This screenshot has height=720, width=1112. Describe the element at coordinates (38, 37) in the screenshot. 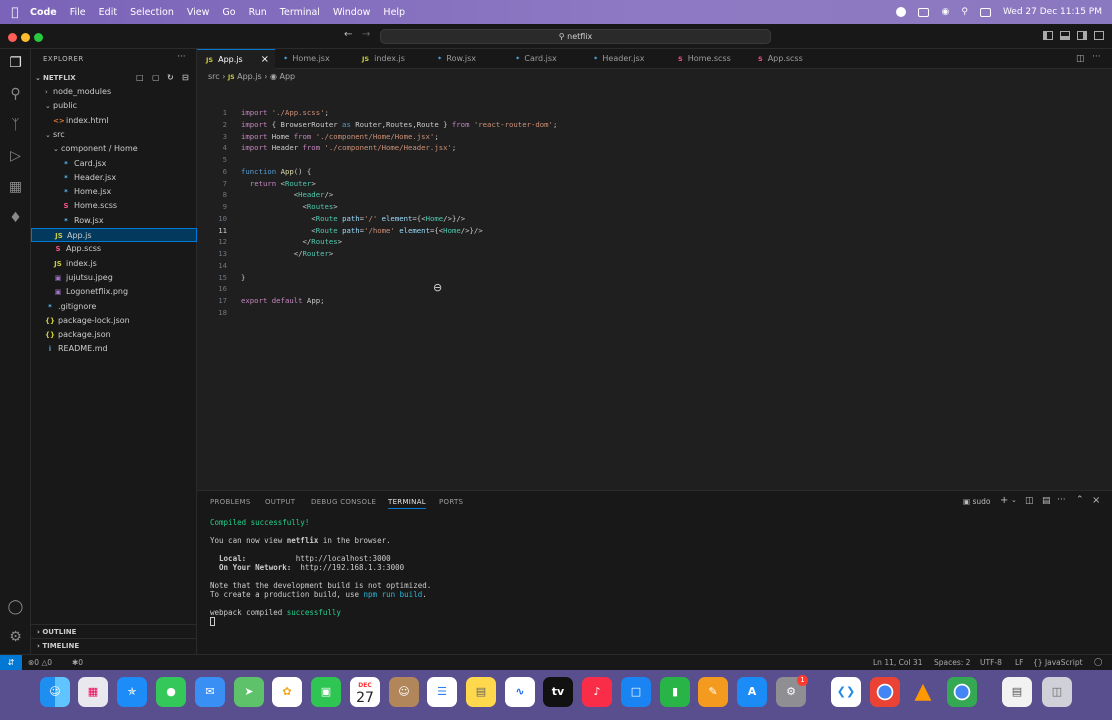

I see `zoom-window-icon` at that location.